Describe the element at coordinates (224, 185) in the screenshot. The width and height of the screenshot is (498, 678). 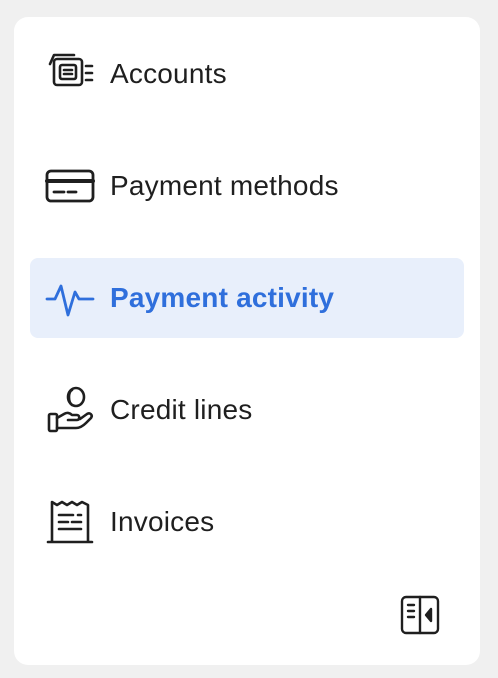
I see `sidebar-item-label: Payment methods` at that location.